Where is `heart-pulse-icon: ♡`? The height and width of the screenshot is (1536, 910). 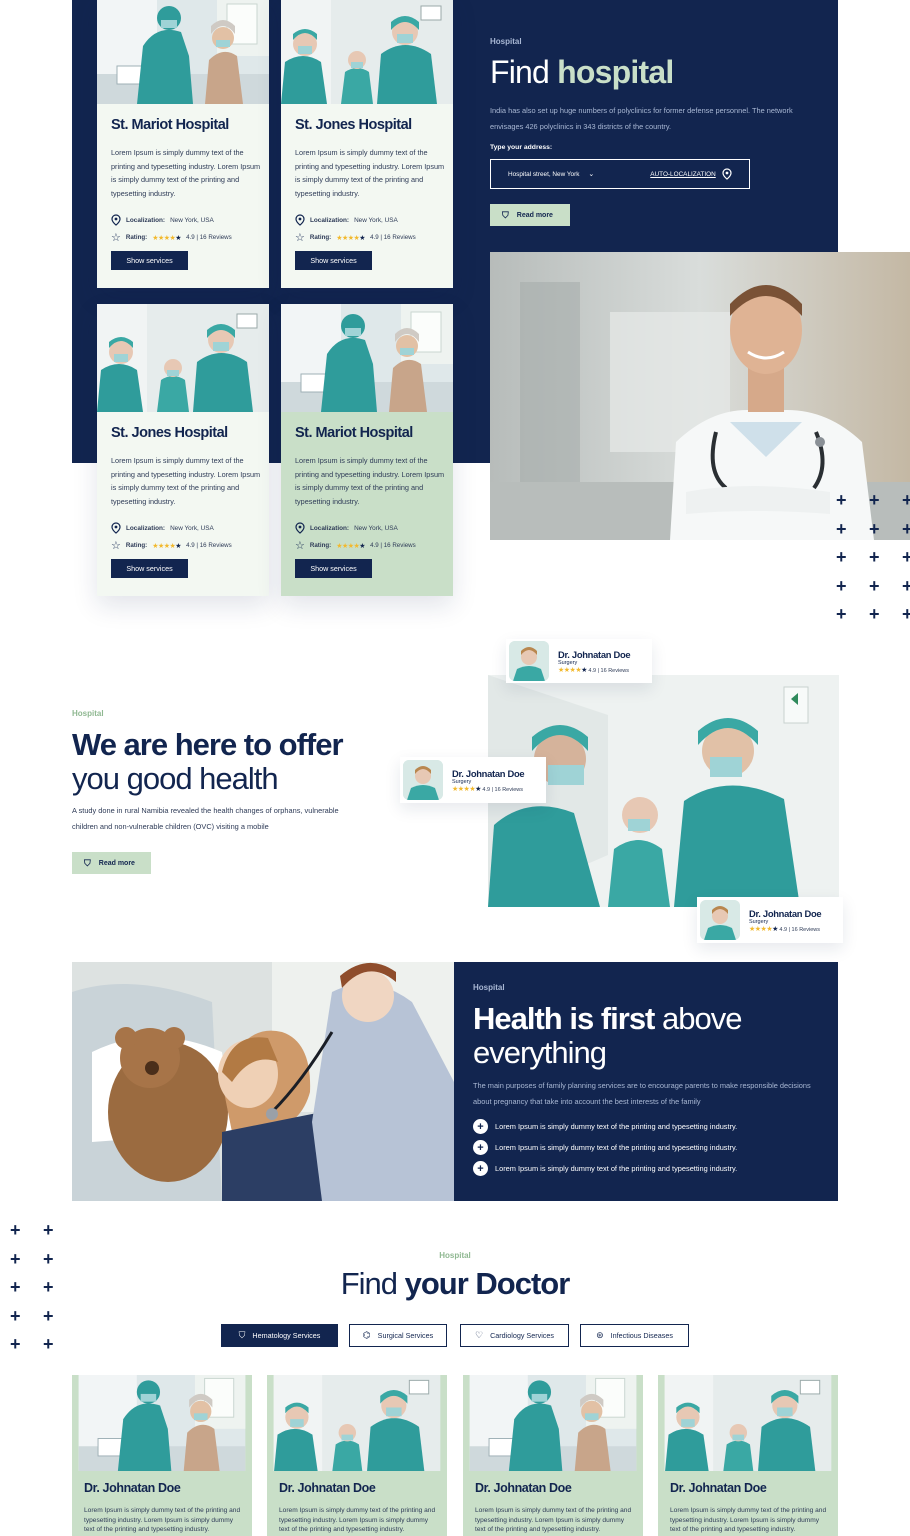 heart-pulse-icon: ♡ is located at coordinates (479, 1335).